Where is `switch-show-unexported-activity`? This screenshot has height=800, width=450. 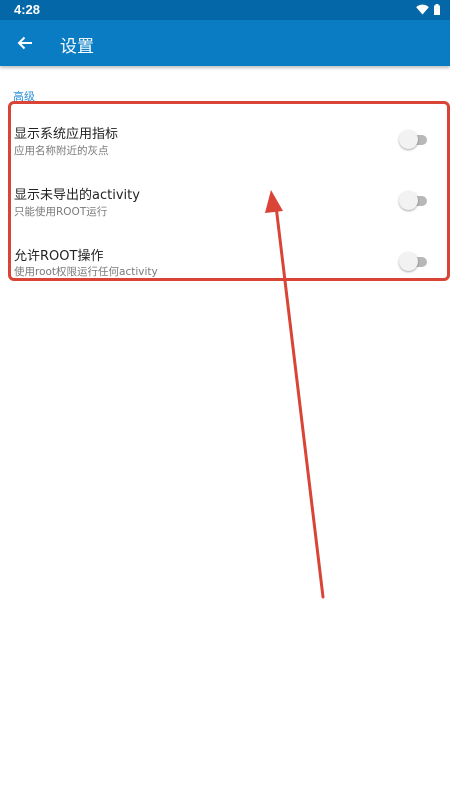
switch-show-unexported-activity is located at coordinates (414, 201).